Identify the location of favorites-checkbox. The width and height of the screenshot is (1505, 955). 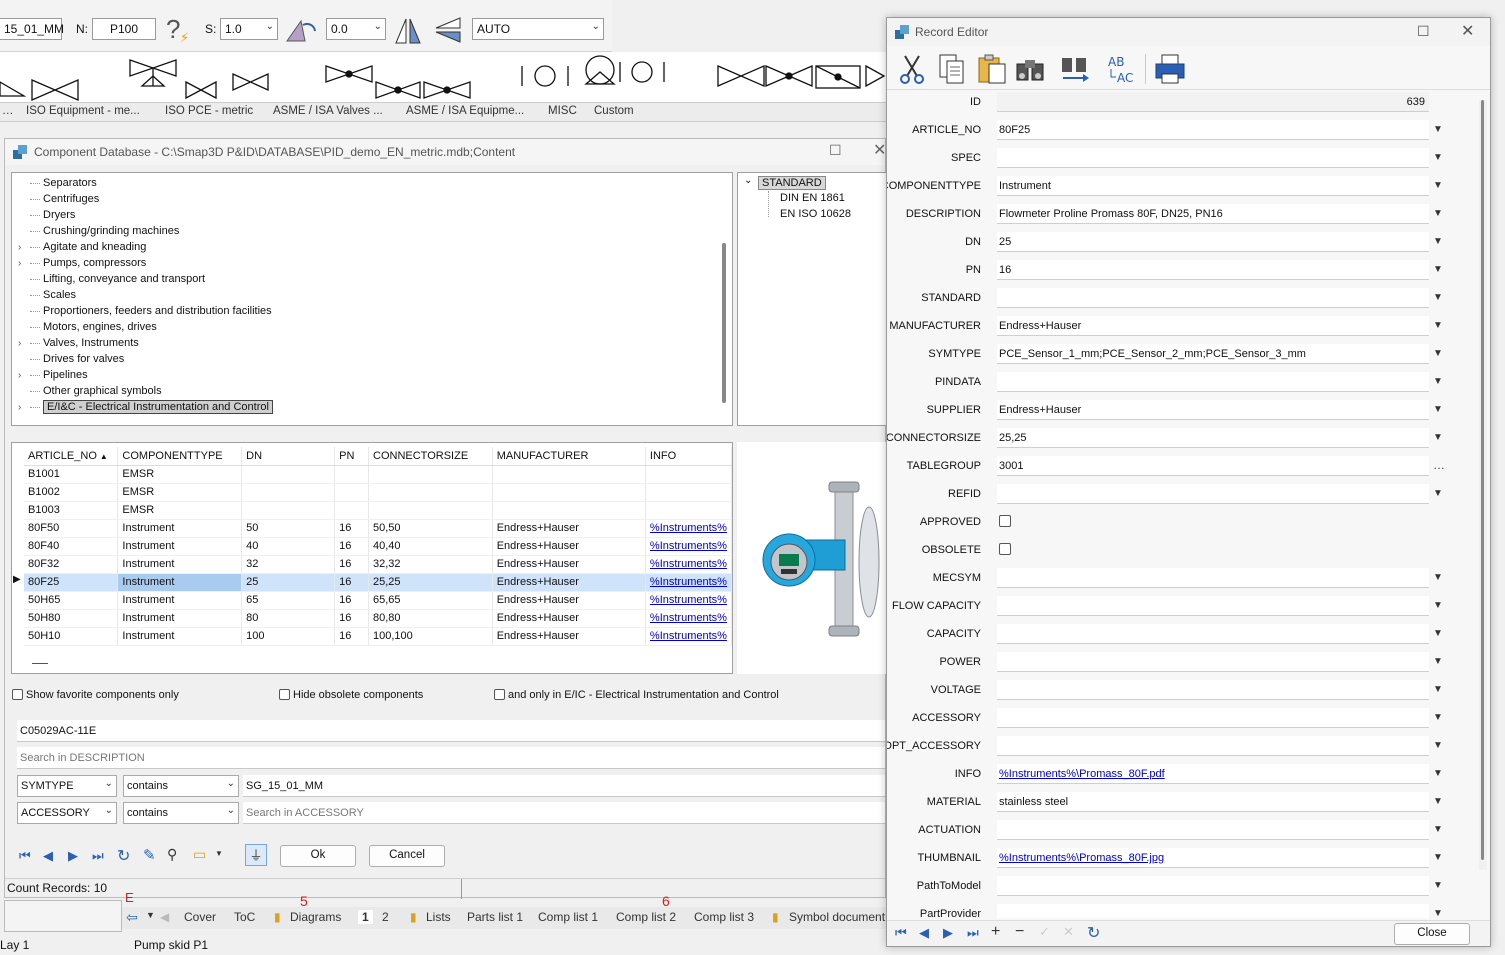
(17, 694).